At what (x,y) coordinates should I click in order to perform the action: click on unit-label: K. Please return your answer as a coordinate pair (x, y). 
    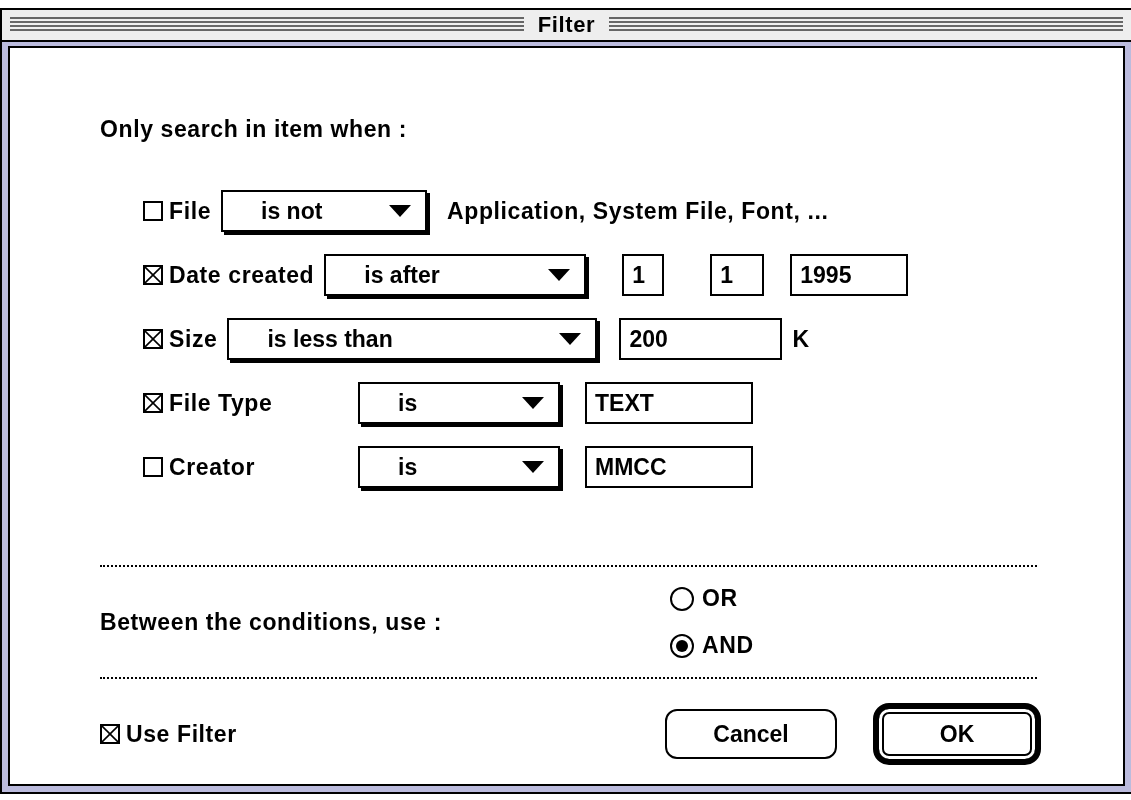
    Looking at the image, I should click on (801, 339).